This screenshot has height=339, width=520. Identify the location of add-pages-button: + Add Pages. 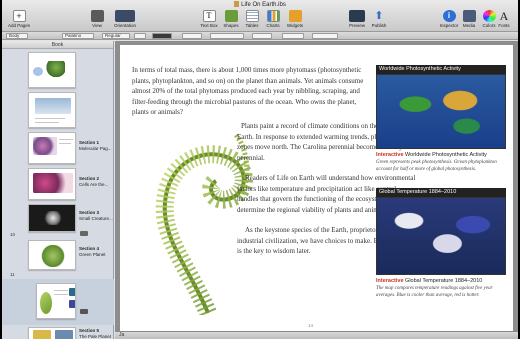
(19, 21).